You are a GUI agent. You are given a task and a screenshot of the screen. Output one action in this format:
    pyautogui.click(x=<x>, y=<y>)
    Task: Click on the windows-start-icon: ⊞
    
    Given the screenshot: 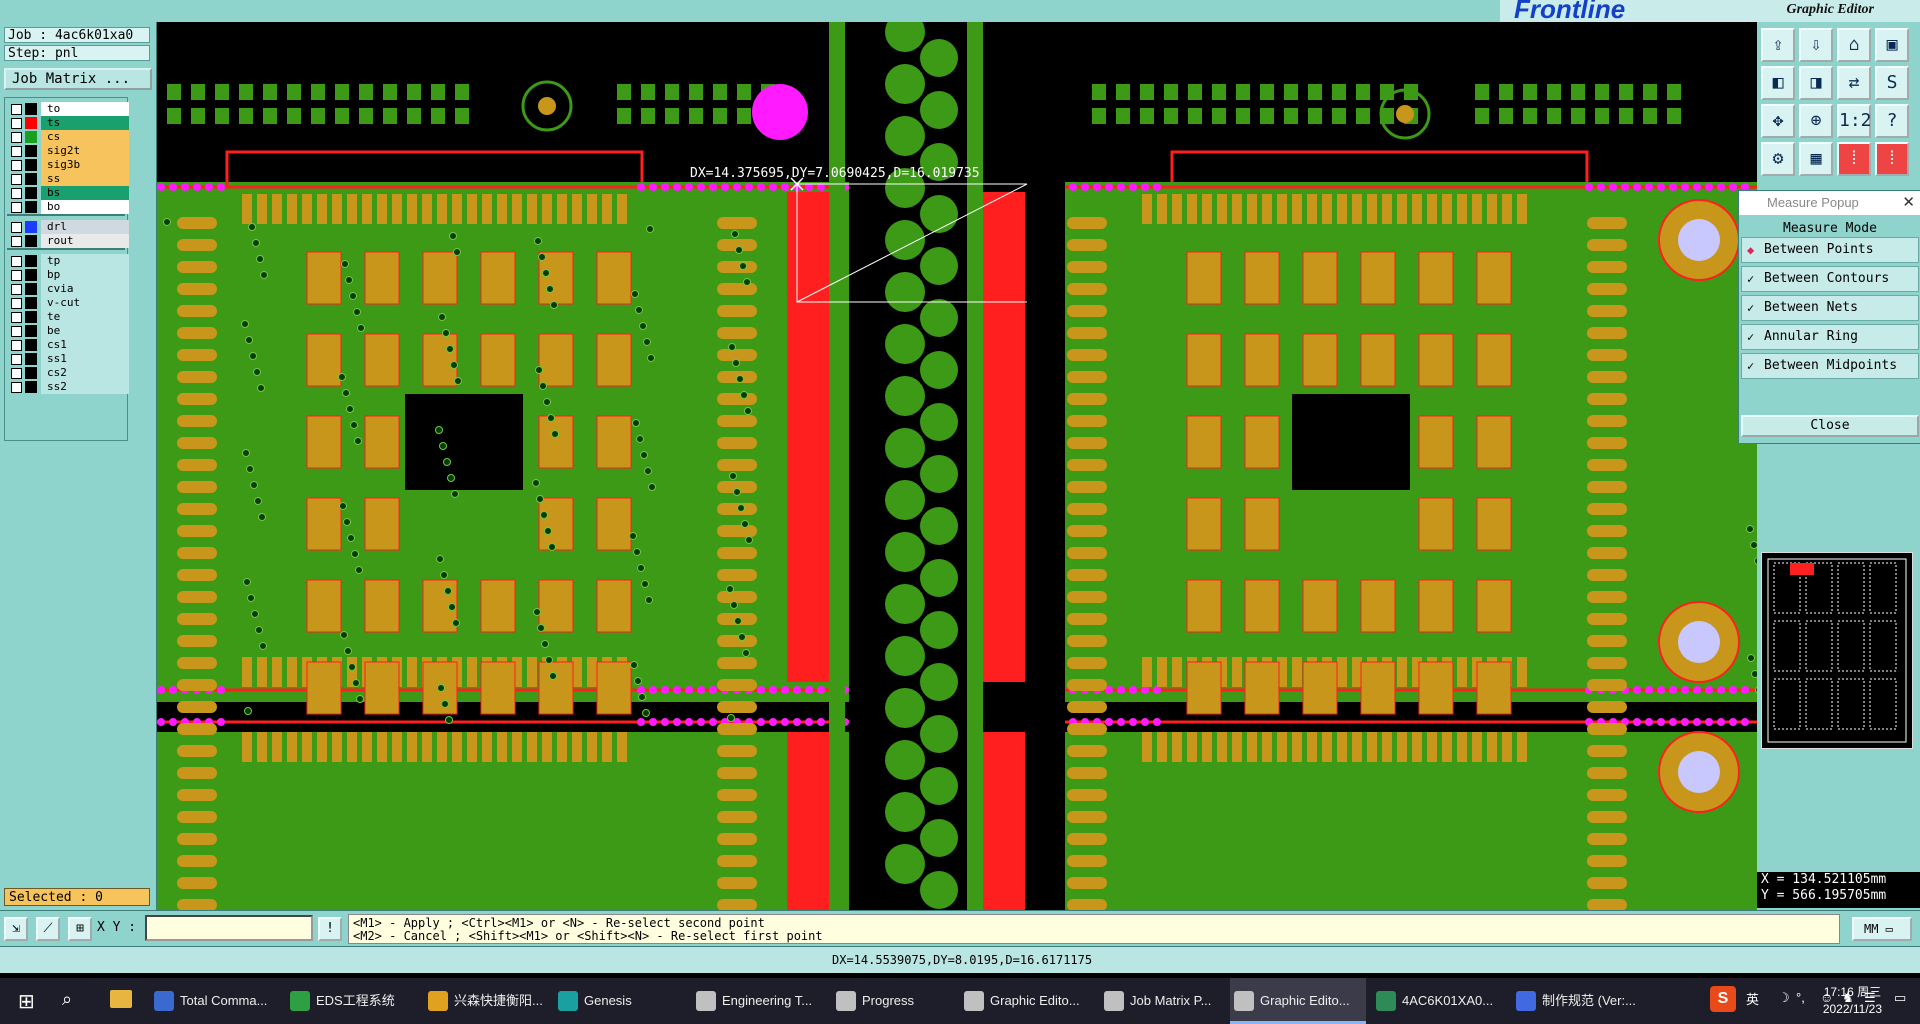 What is the action you would take?
    pyautogui.click(x=26, y=1001)
    